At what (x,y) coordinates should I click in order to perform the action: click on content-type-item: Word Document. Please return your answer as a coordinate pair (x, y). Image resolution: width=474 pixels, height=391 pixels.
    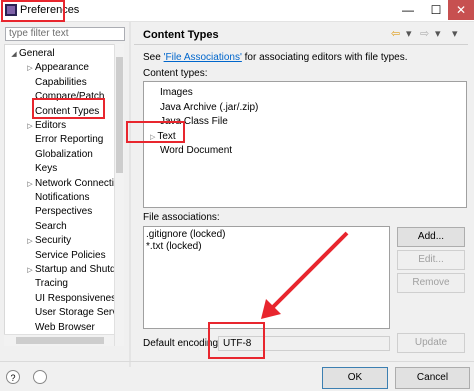
    Looking at the image, I should click on (196, 151).